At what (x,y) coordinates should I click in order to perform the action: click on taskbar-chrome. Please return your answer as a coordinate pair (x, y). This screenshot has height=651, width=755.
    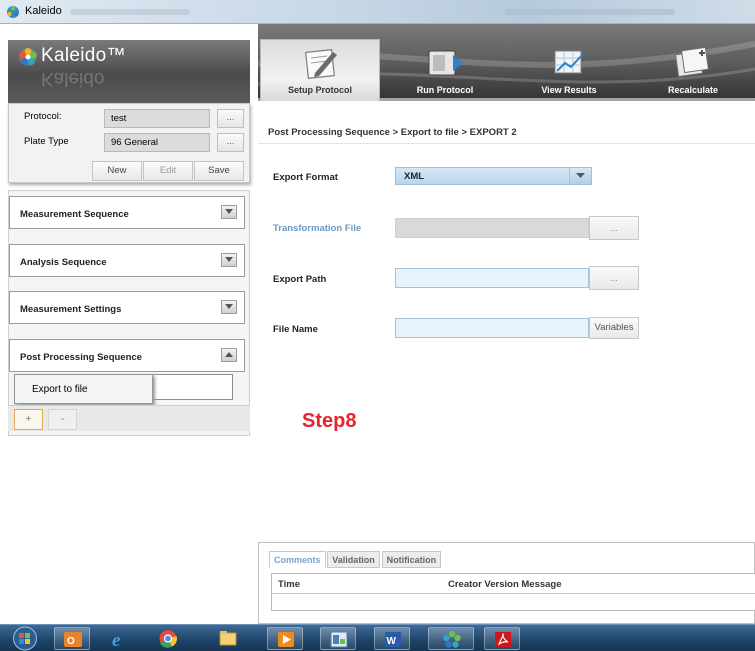
    Looking at the image, I should click on (168, 638).